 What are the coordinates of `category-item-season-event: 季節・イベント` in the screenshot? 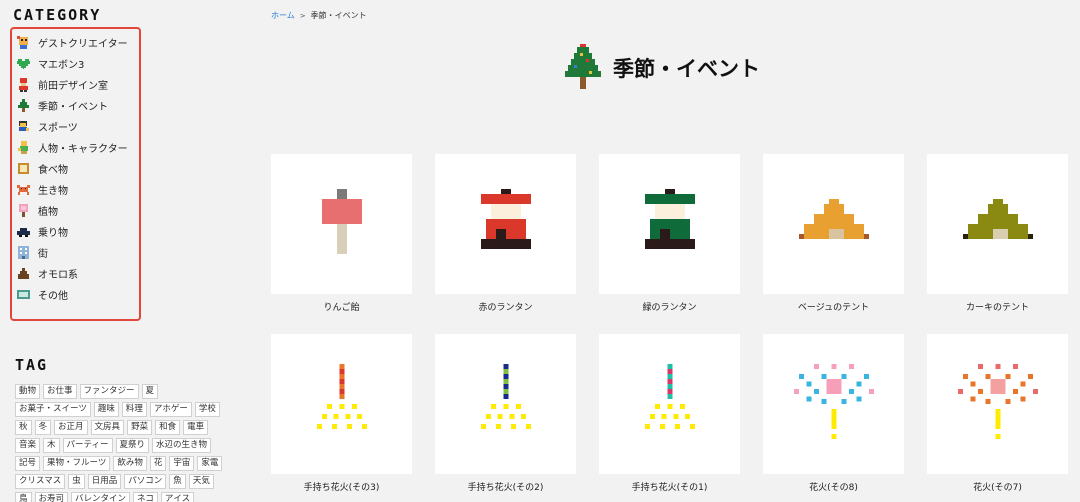 It's located at (77, 105).